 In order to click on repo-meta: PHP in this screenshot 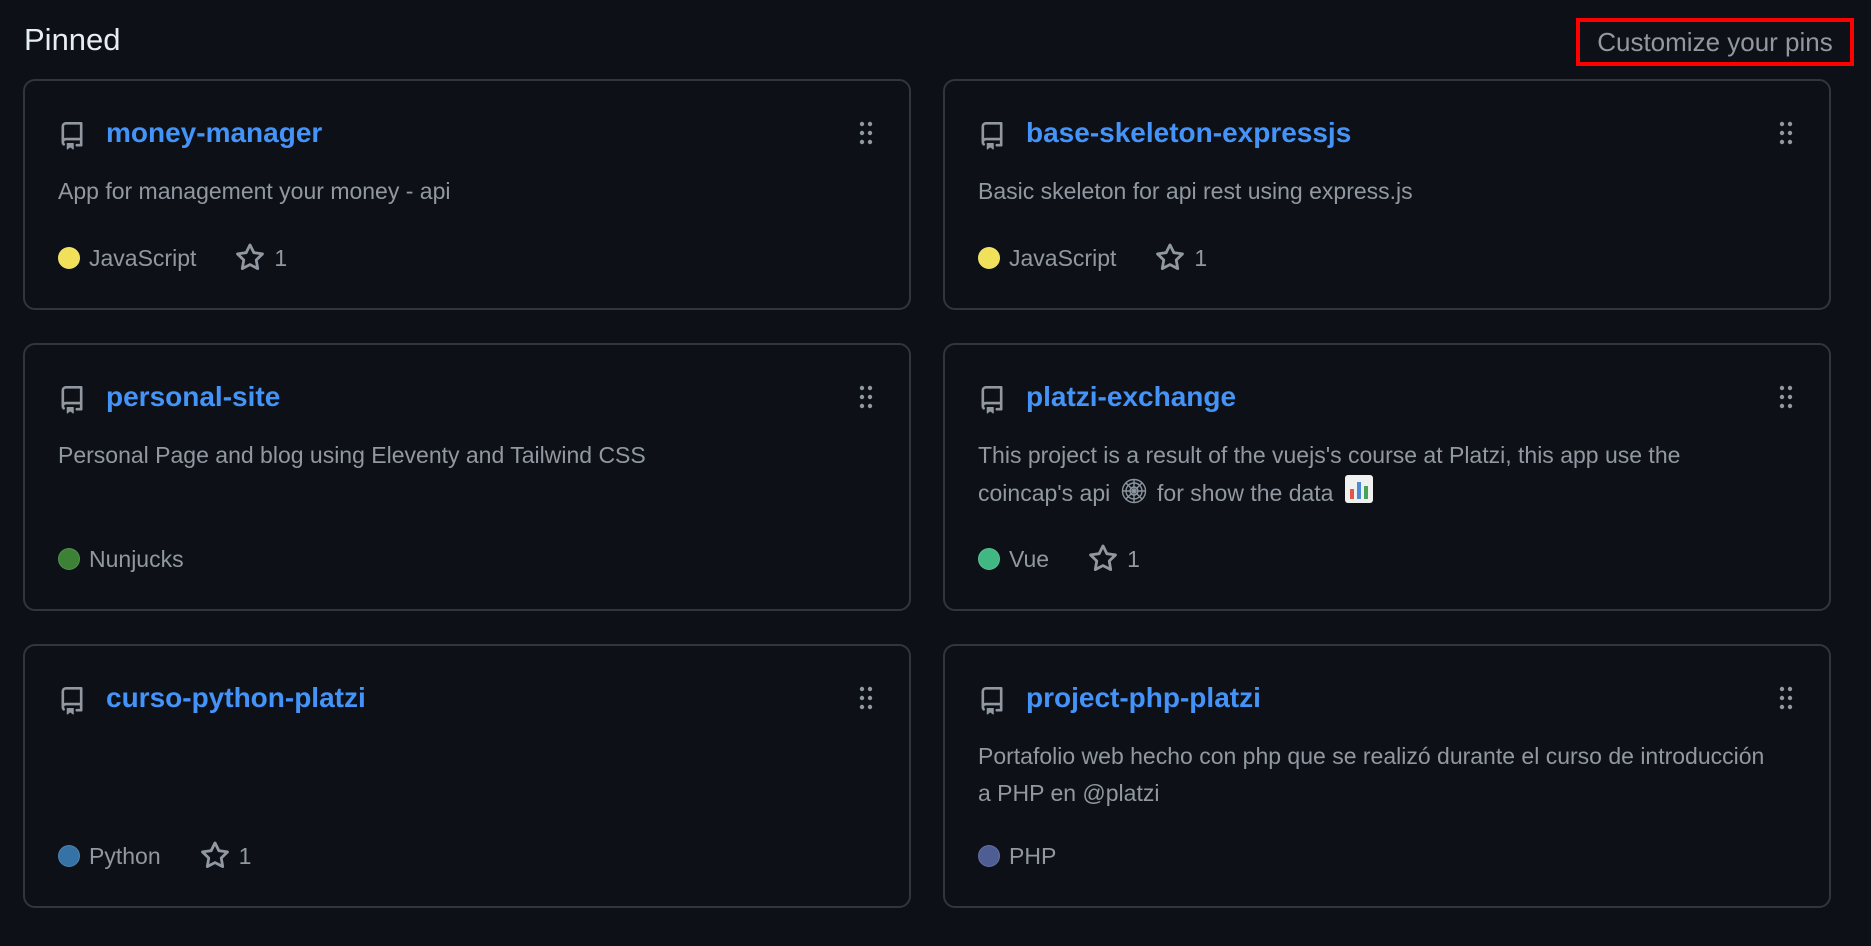, I will do `click(1017, 856)`.